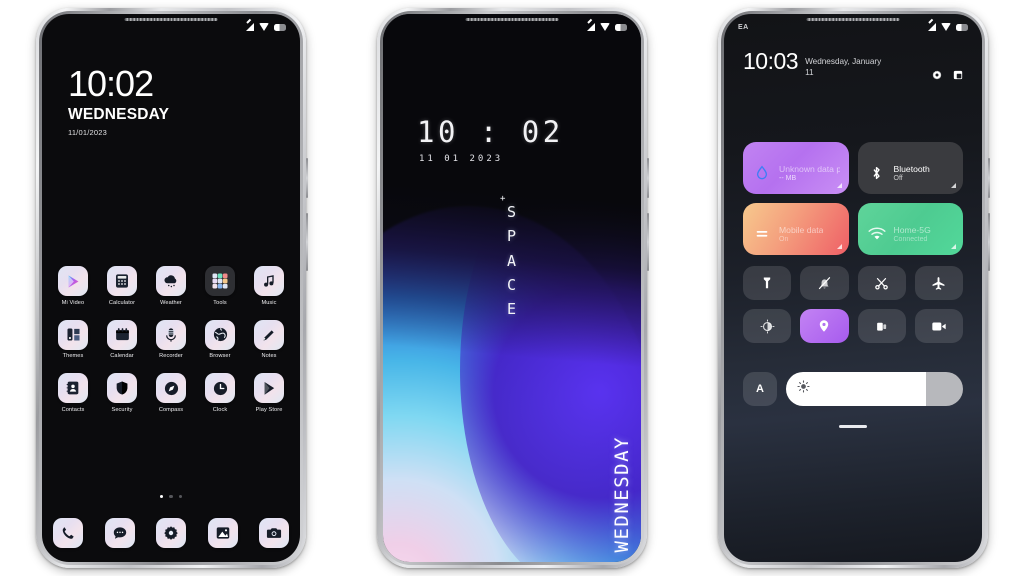 The image size is (1024, 576). What do you see at coordinates (269, 286) in the screenshot?
I see `app-music: Music` at bounding box center [269, 286].